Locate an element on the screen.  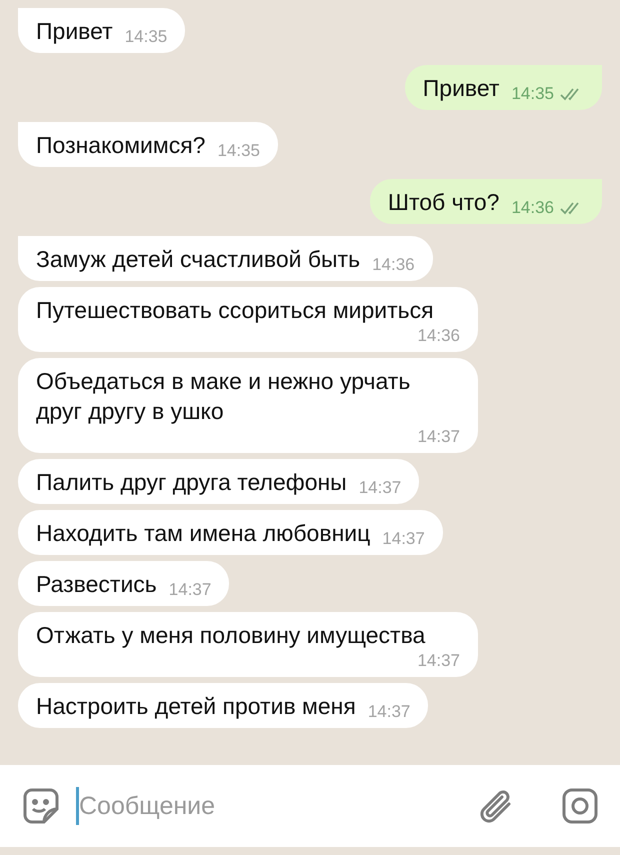
message-text: Штоб что? is located at coordinates (444, 202).